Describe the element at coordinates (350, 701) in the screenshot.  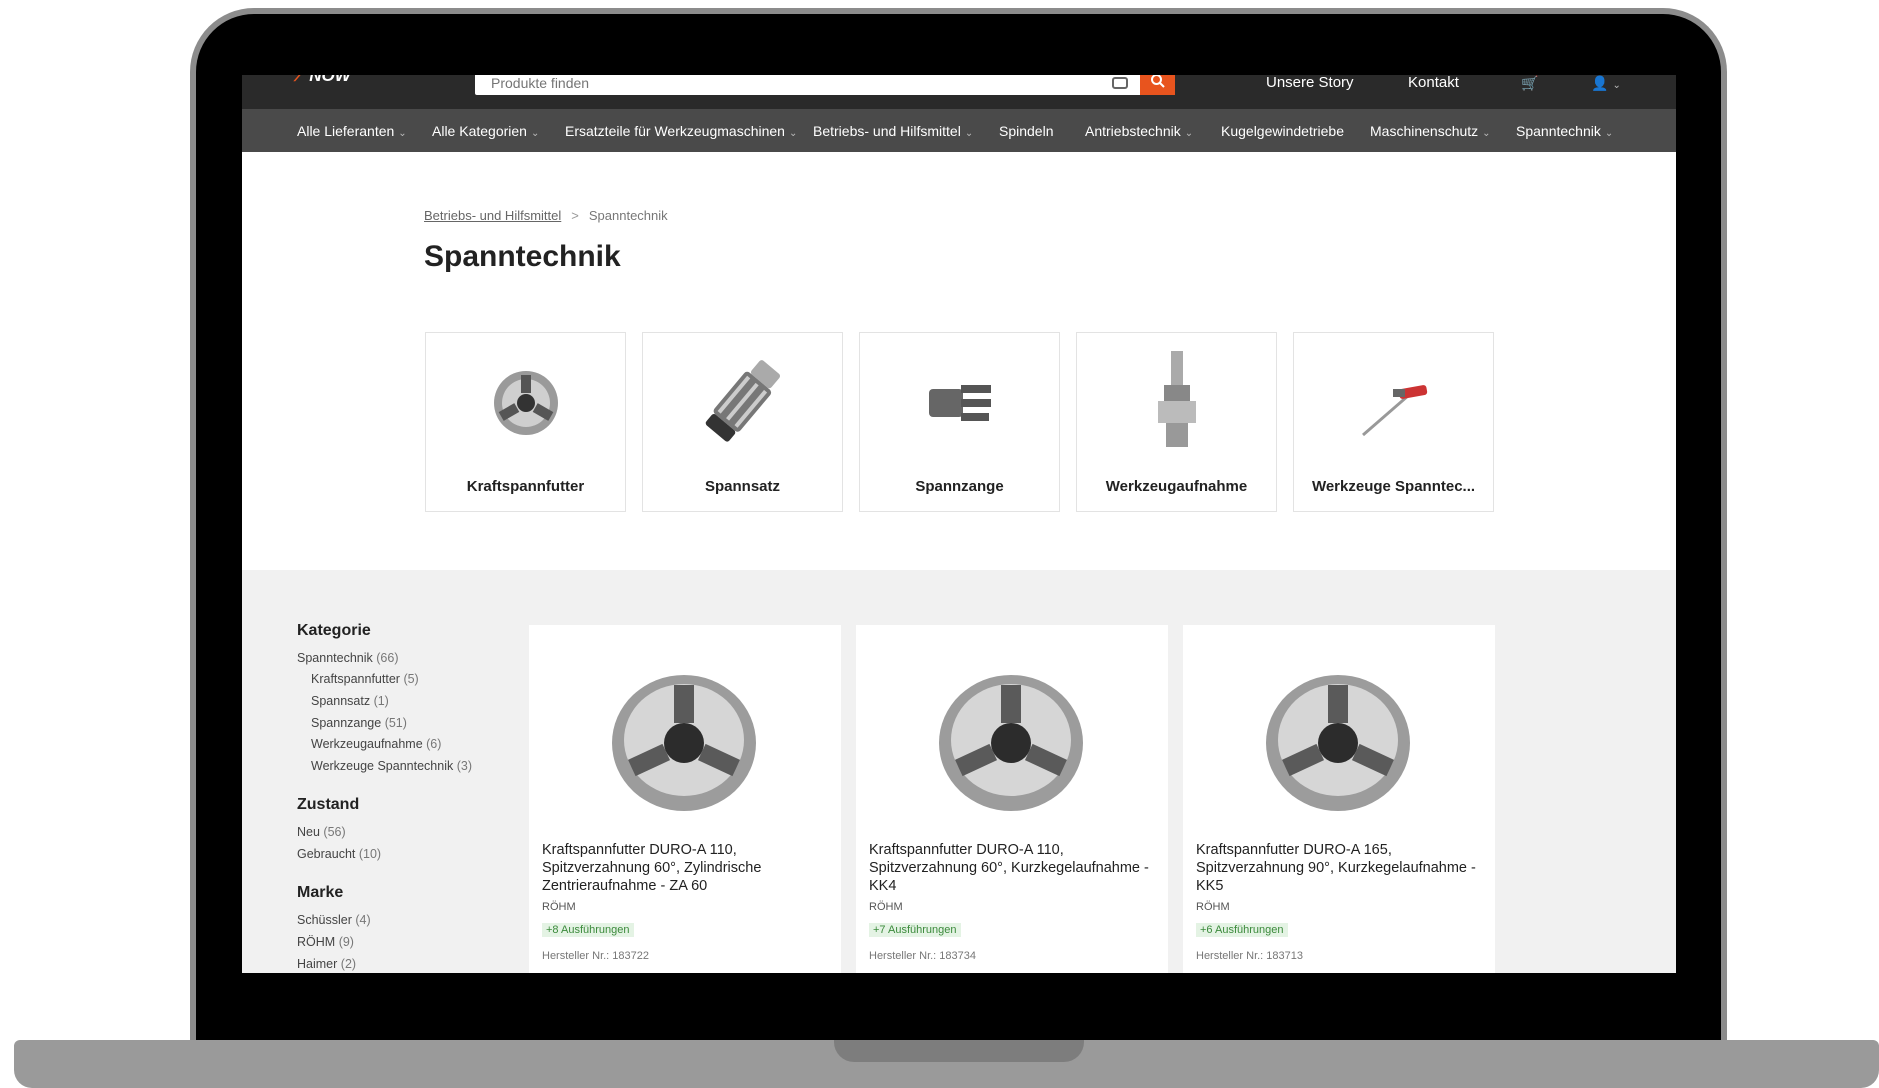
I see `filter-item: Spannsatz (1)` at that location.